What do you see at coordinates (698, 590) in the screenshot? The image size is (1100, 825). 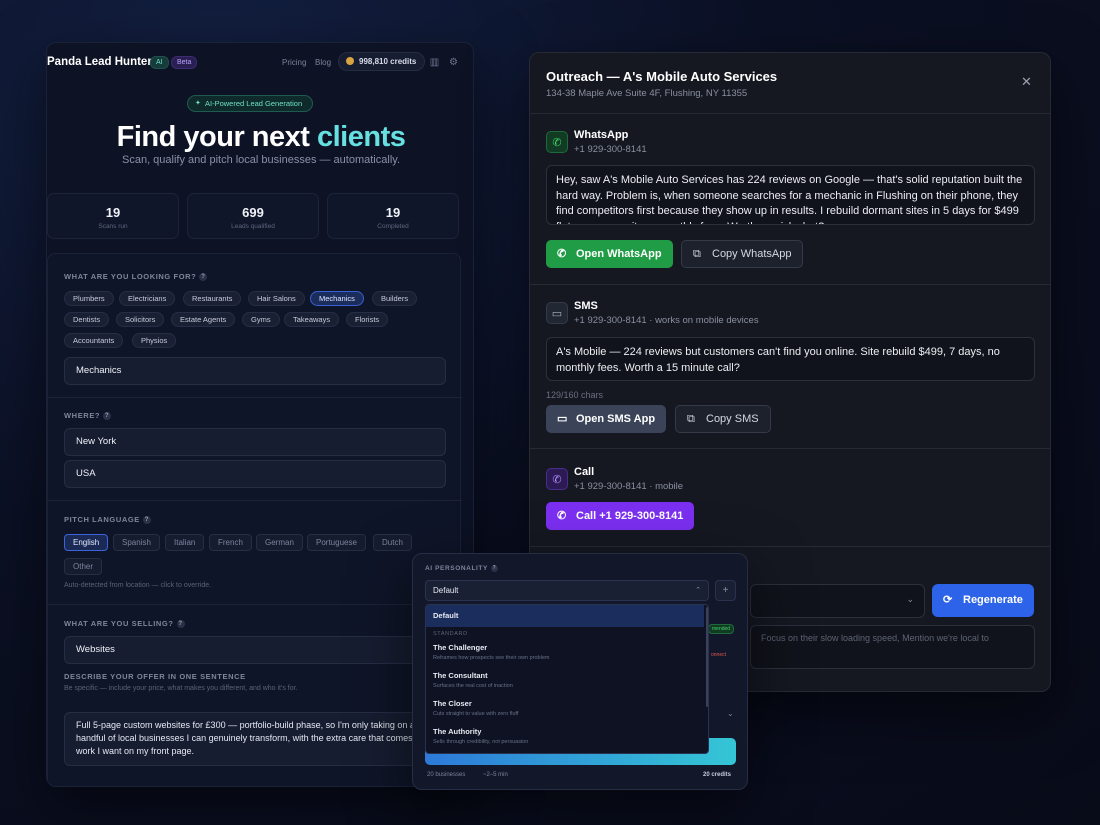 I see `chevron-up-icon: ⌃` at bounding box center [698, 590].